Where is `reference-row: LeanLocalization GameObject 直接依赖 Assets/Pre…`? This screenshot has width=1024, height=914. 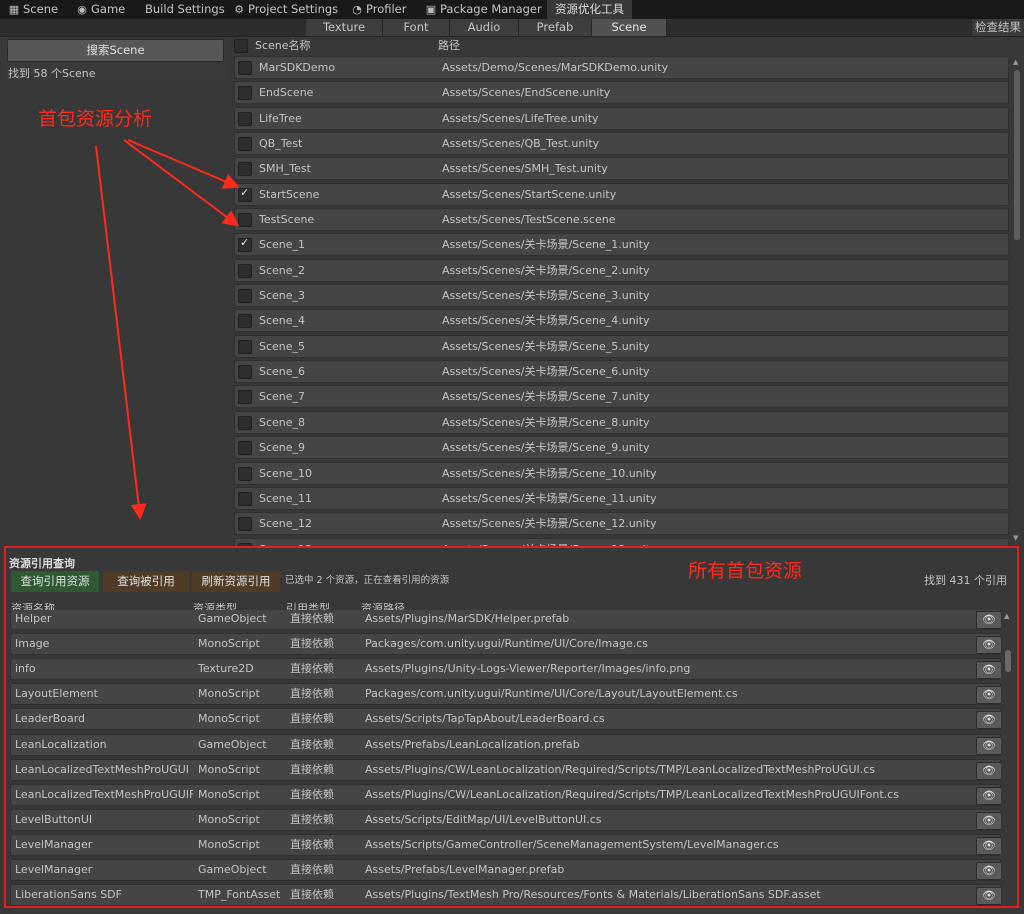
reference-row: LeanLocalization GameObject 直接依赖 Assets/Pre… is located at coordinates (505, 744).